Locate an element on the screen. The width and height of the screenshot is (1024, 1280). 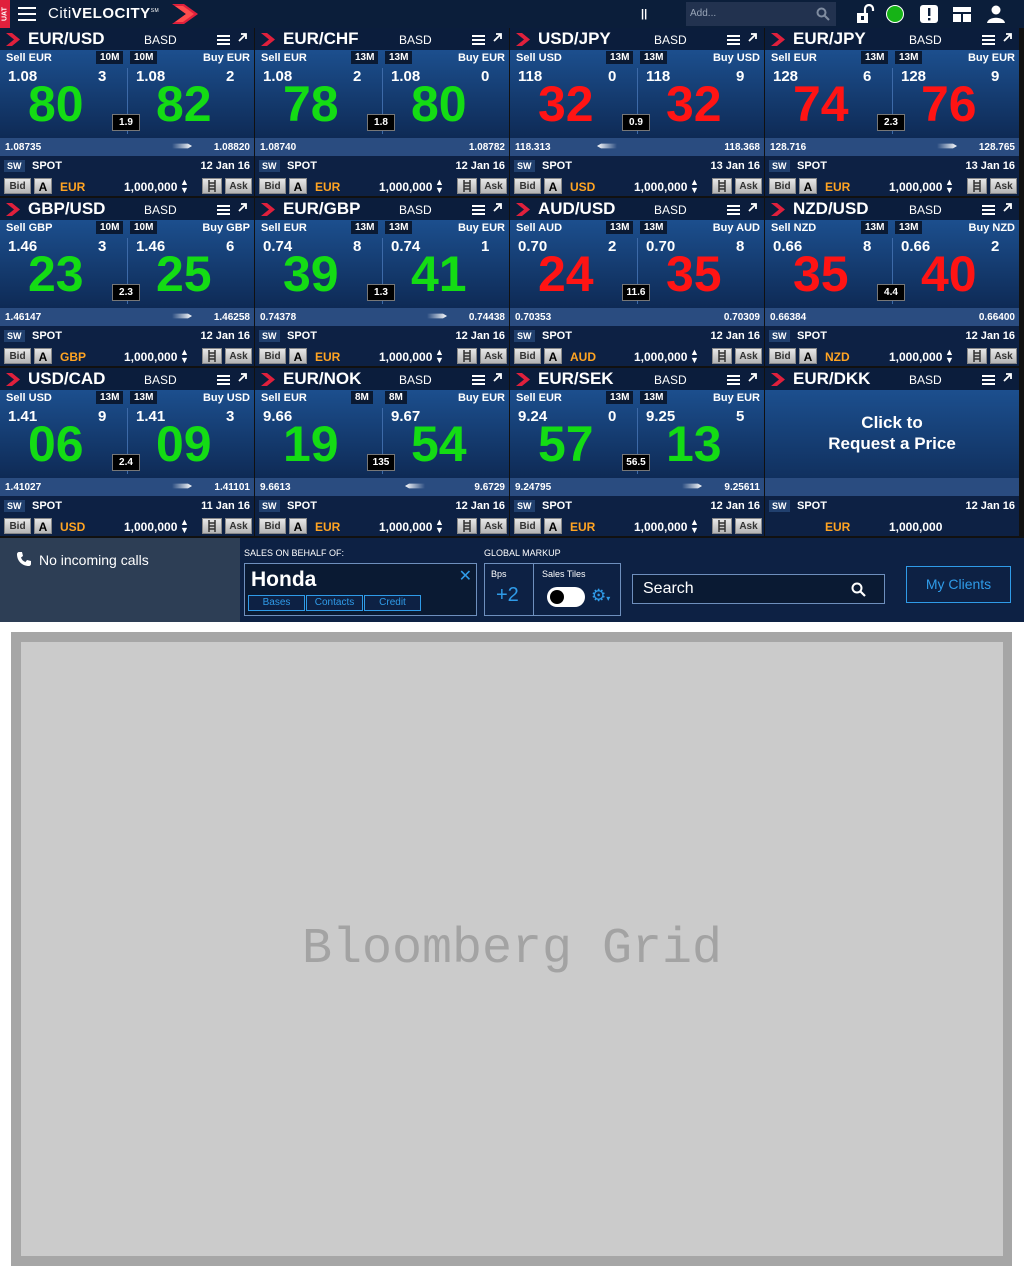
gear-icon: ⚙▾ is located at coordinates (600, 596).